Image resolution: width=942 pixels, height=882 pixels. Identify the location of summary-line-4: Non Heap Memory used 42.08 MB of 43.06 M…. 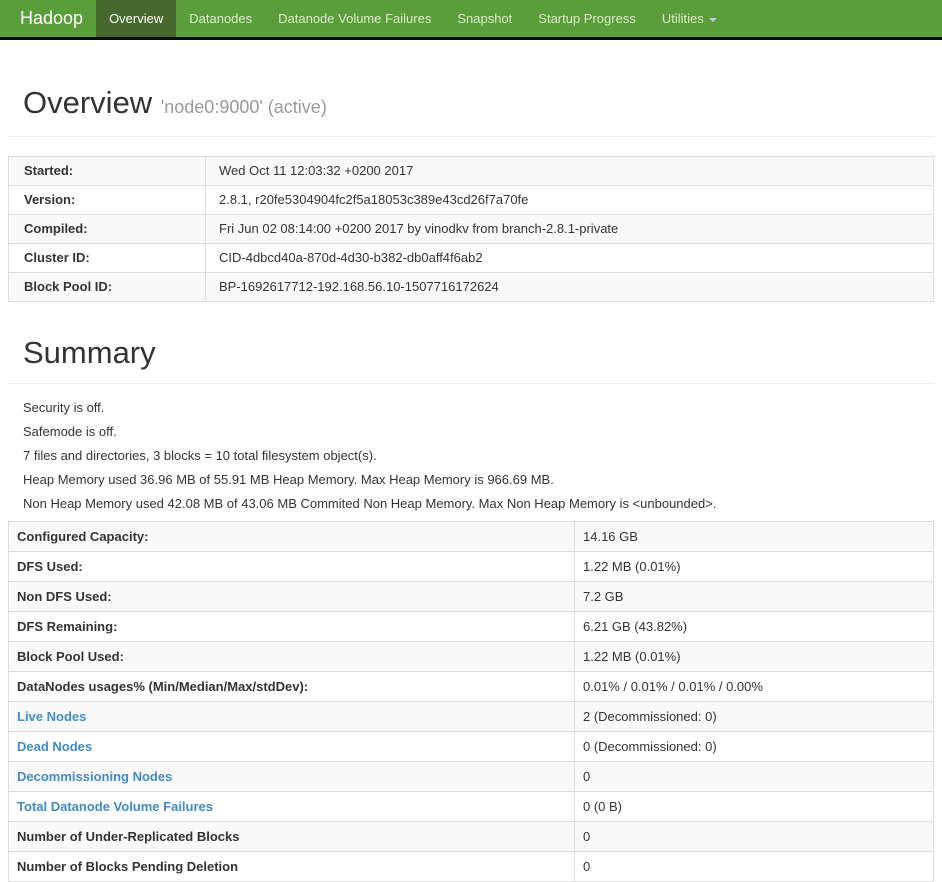
(370, 503).